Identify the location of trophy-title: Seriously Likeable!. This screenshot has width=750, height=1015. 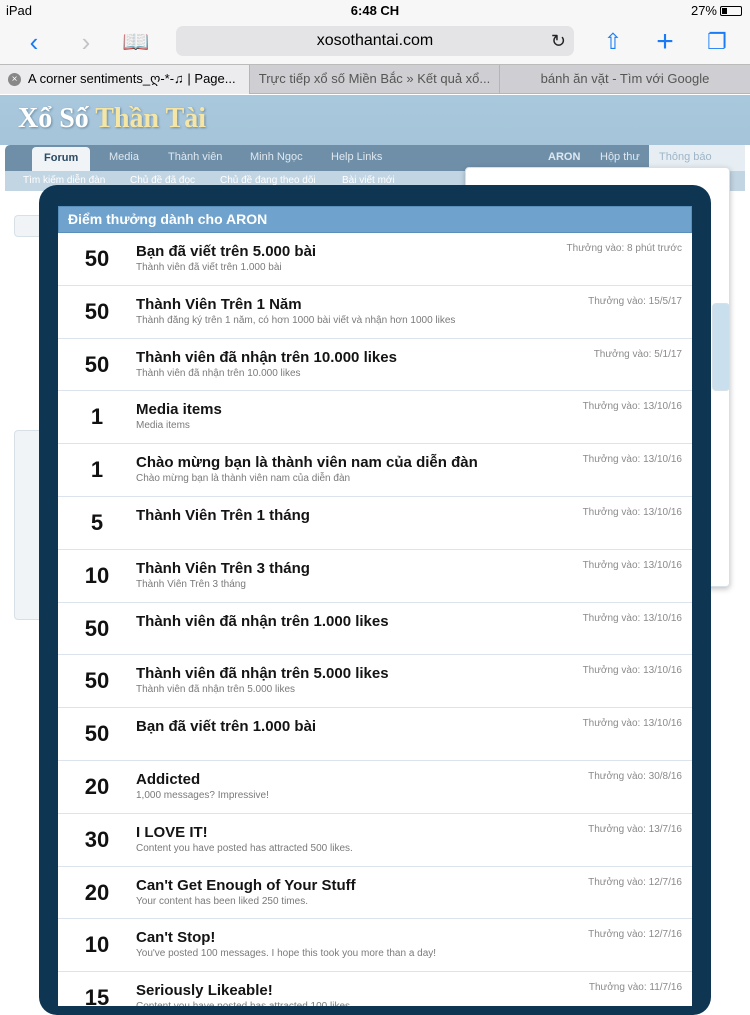
(204, 991).